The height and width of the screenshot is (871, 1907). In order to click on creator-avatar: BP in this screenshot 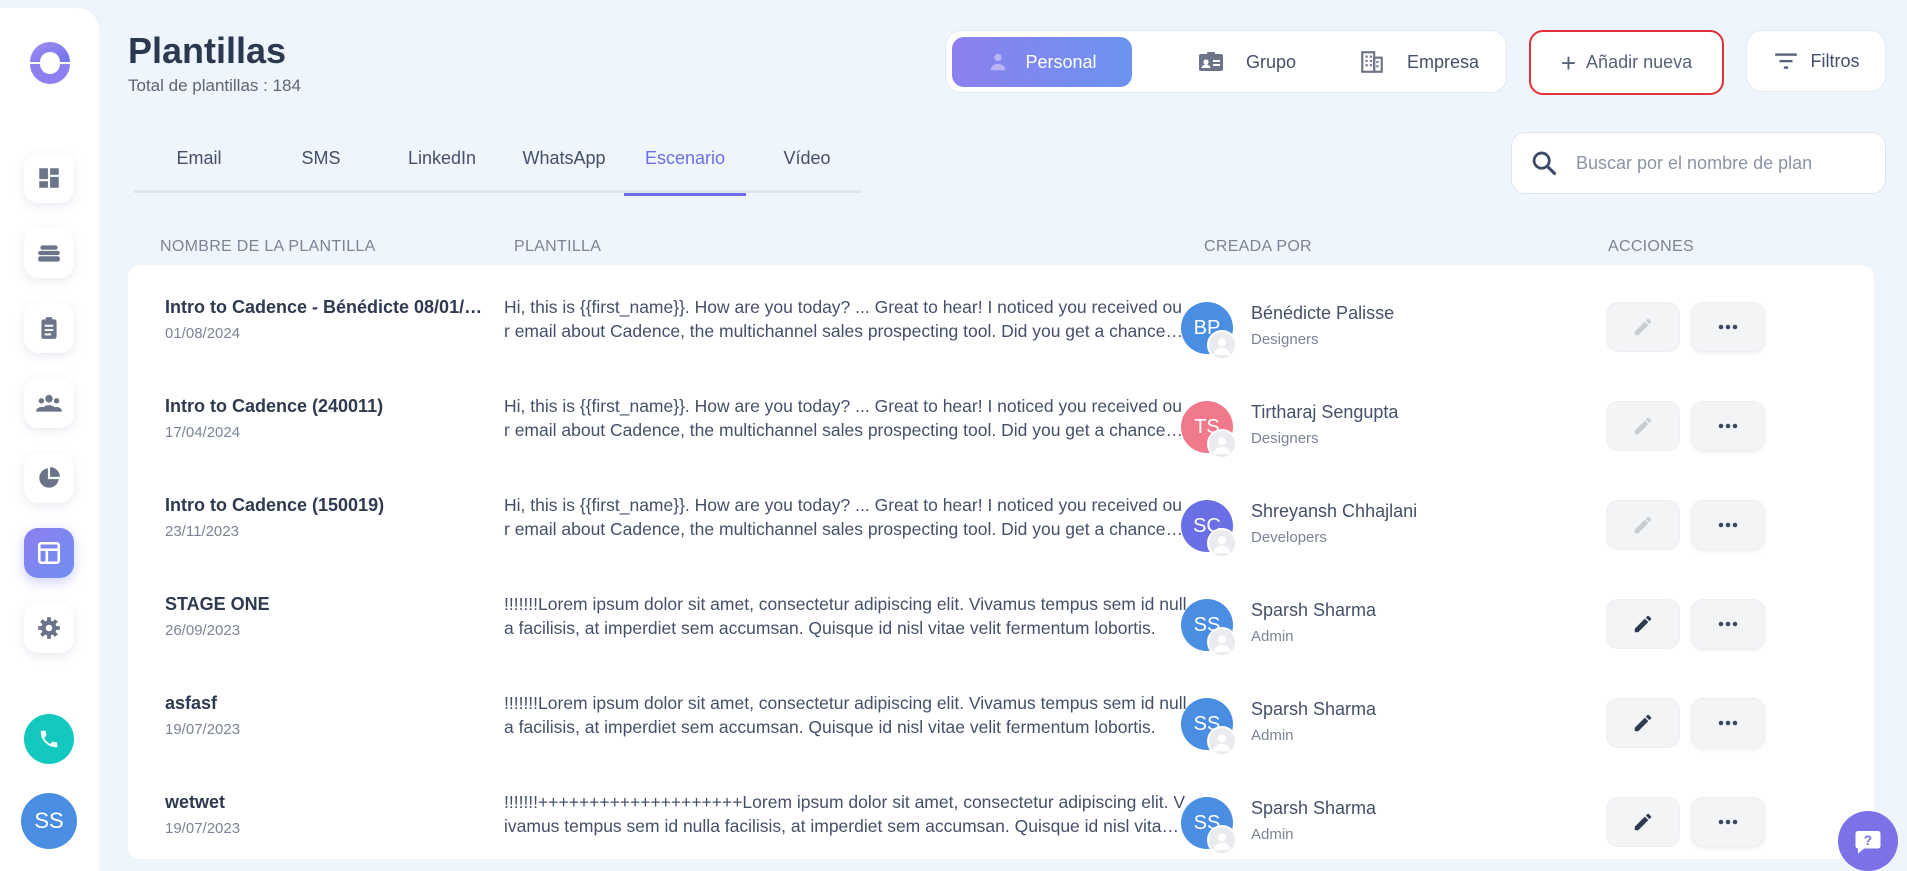, I will do `click(1209, 331)`.